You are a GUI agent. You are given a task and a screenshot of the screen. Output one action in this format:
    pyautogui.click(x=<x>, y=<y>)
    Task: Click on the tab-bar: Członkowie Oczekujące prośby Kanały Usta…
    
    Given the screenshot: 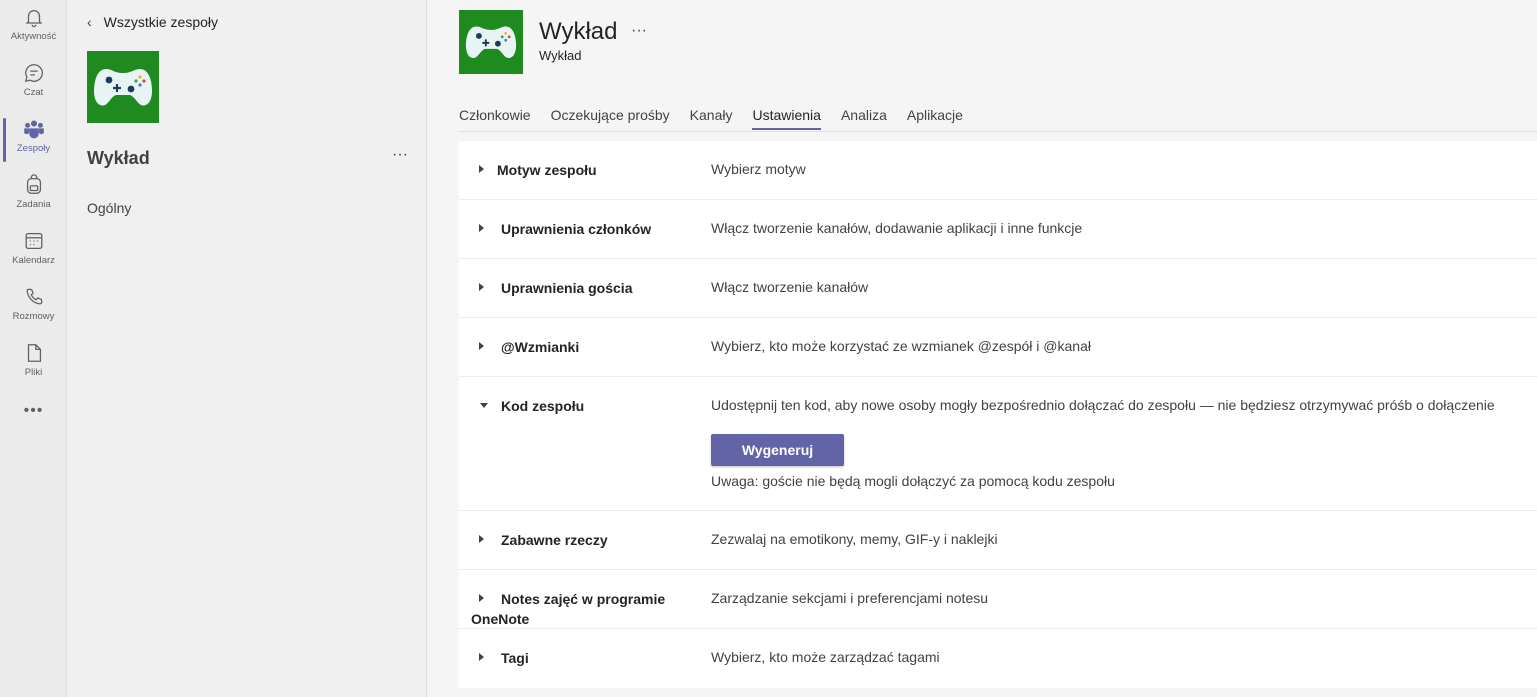 What is the action you would take?
    pyautogui.click(x=721, y=118)
    